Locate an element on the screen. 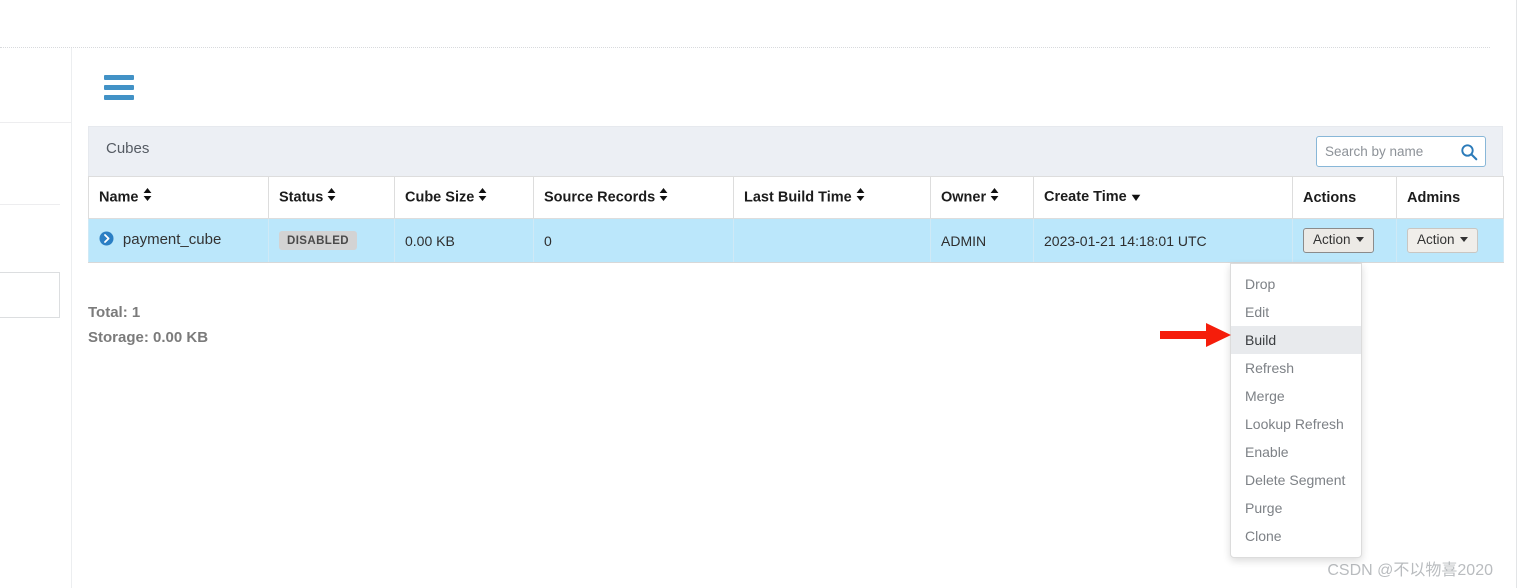  admins-dropdown-button: Action is located at coordinates (1442, 240).